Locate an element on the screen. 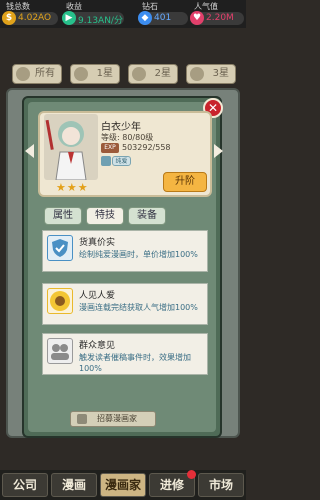 The image size is (320, 500). character-portrait is located at coordinates (71, 147).